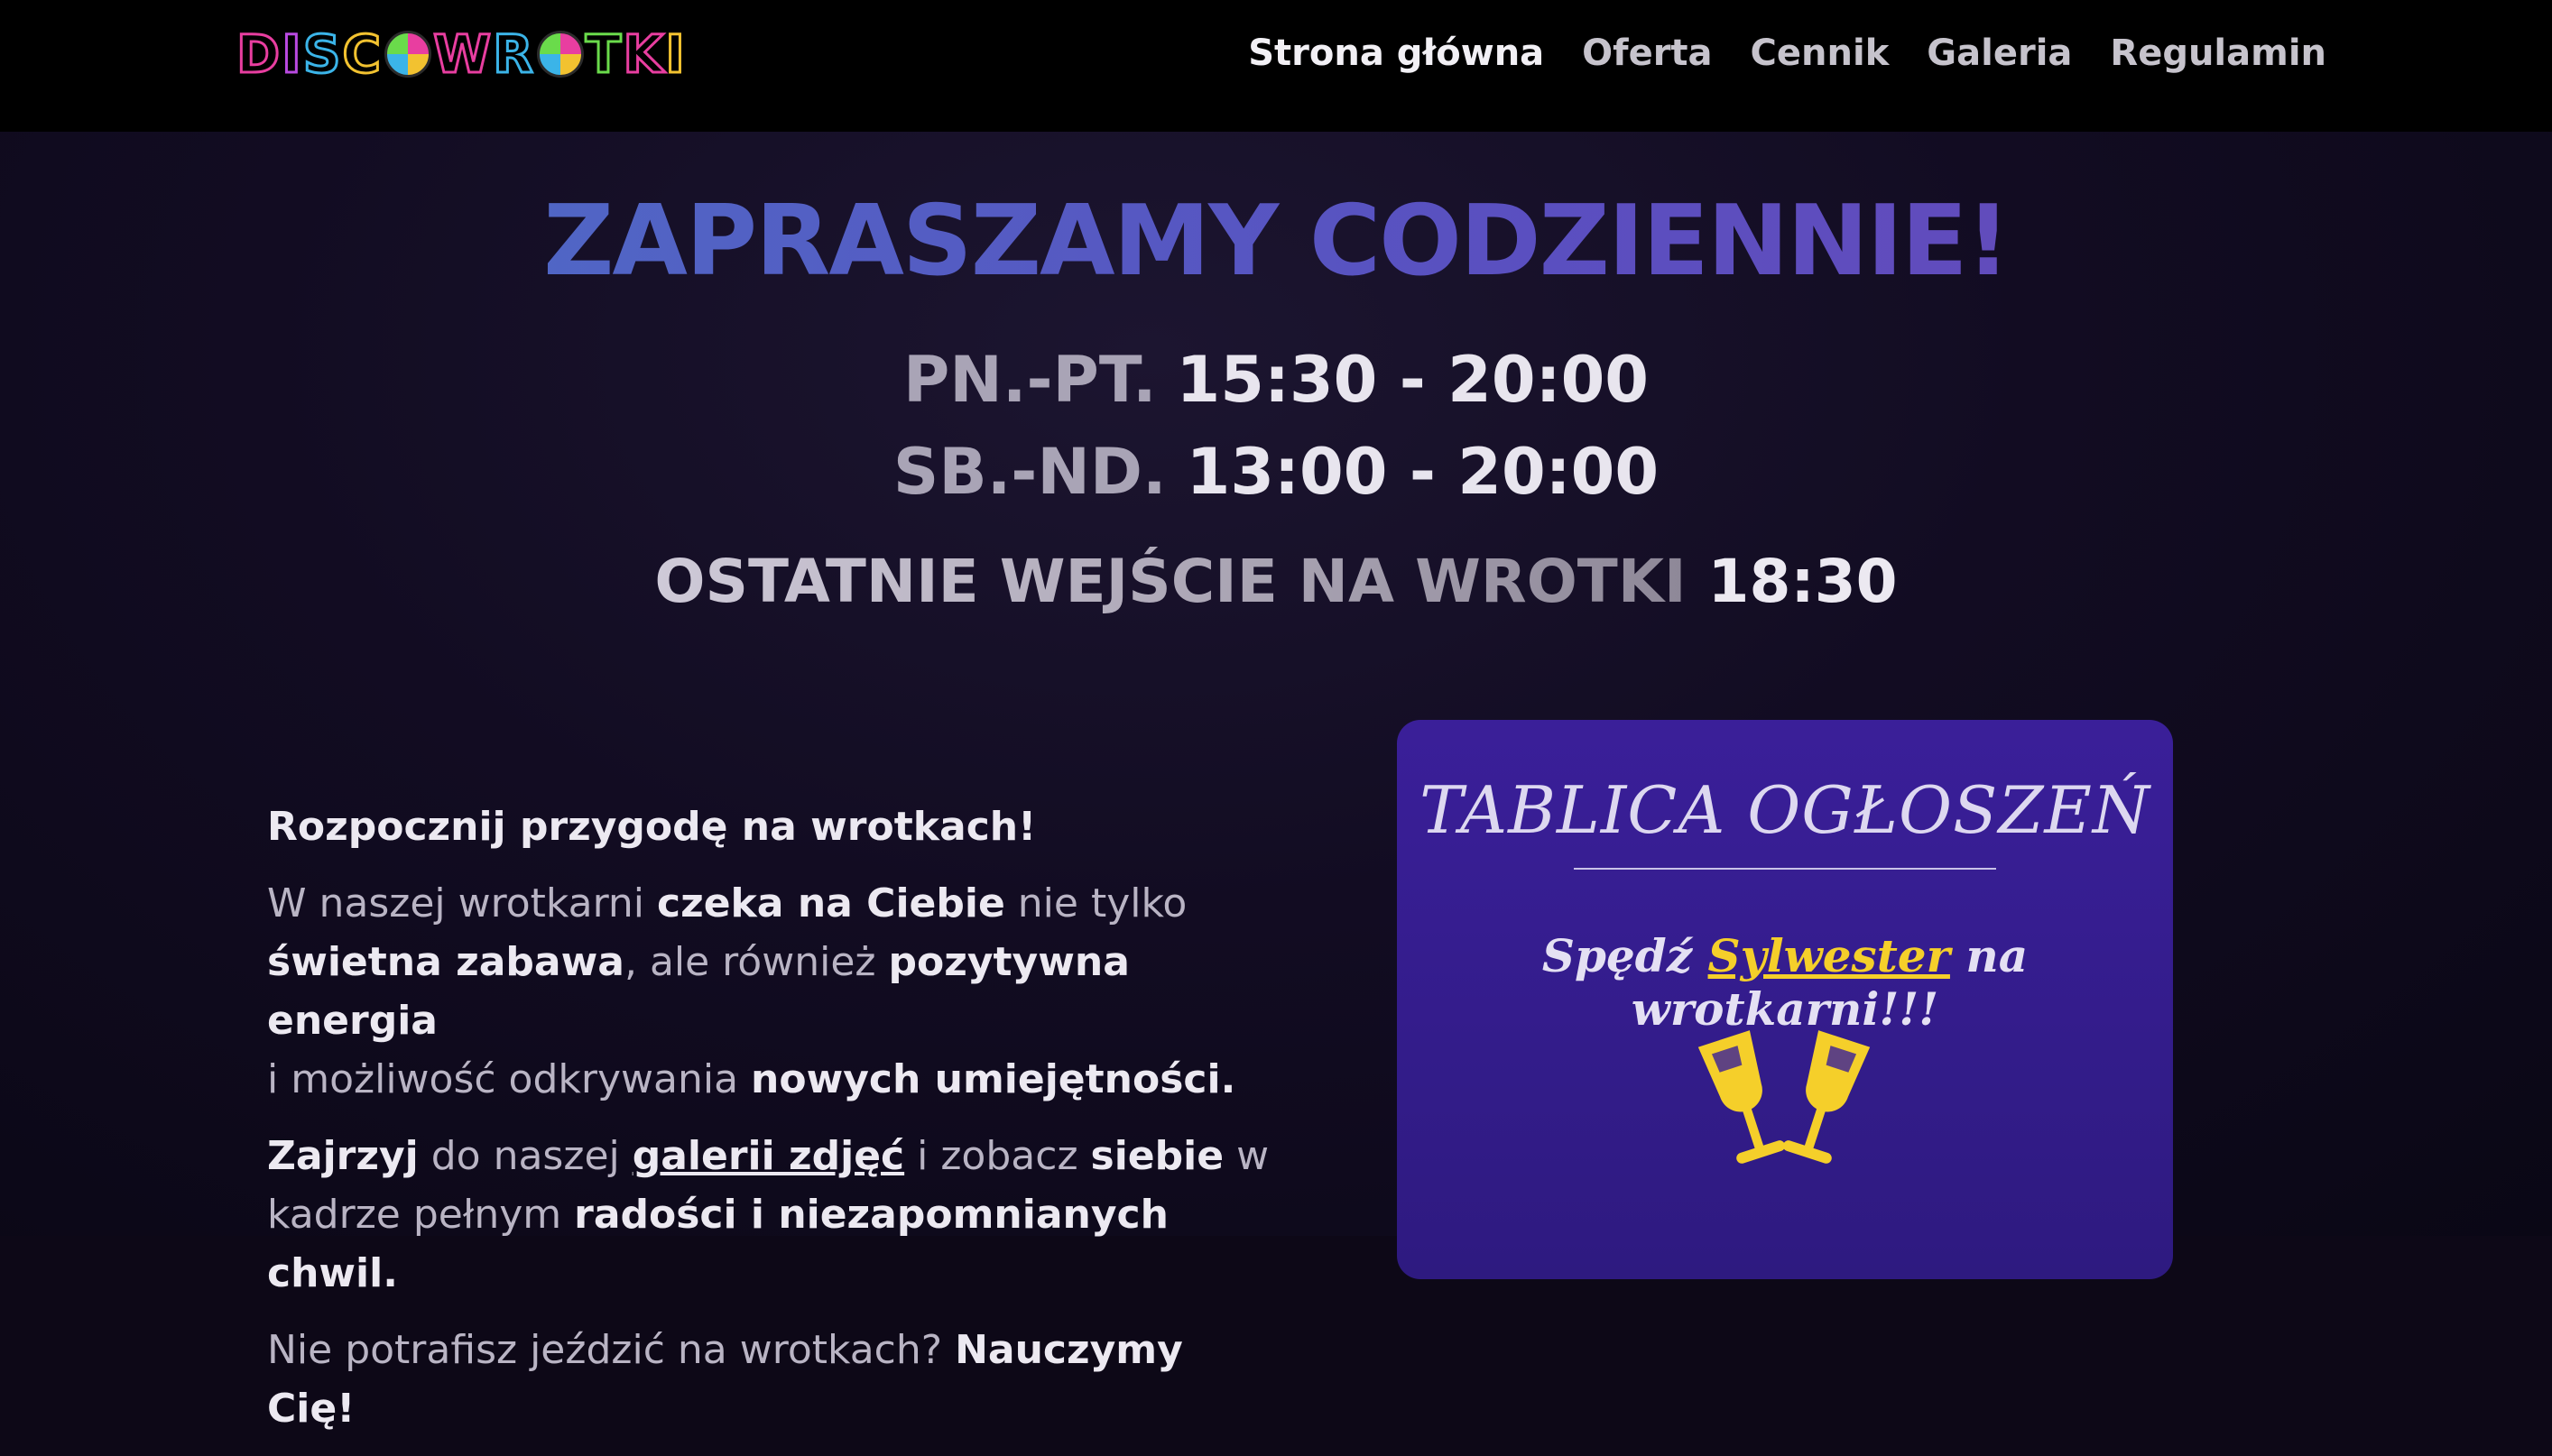  I want to click on text: , ale również, so click(756, 962).